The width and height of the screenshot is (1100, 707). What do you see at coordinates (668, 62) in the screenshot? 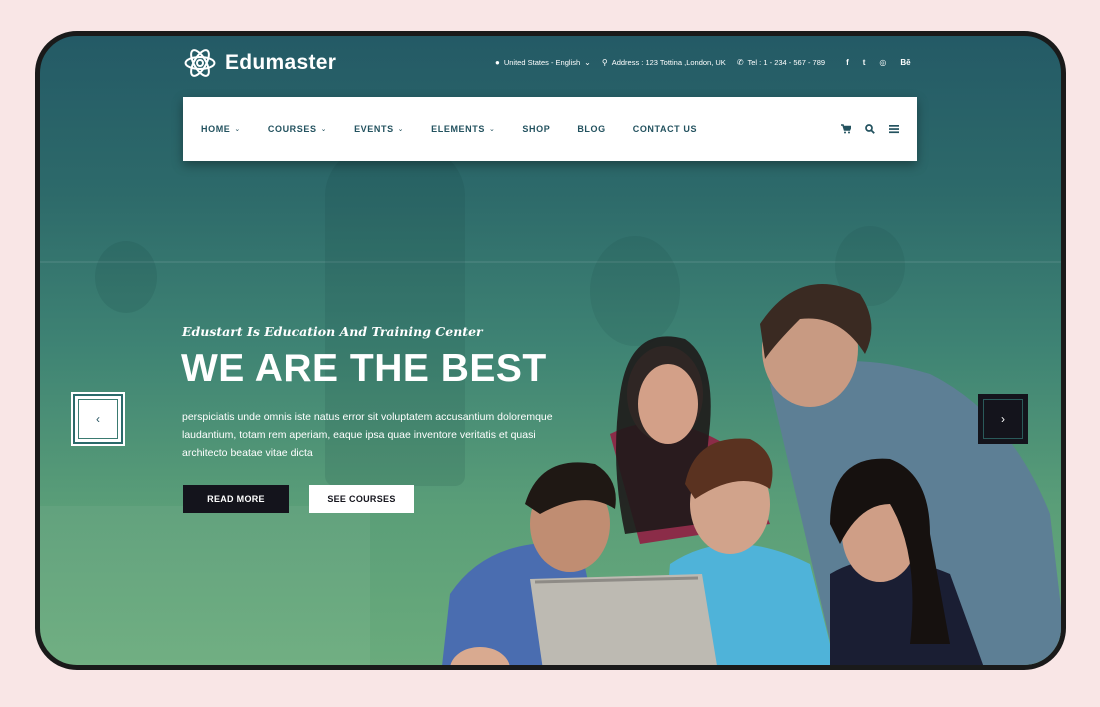
I see `address-text: Address : 123 Tottina ,London, UK` at bounding box center [668, 62].